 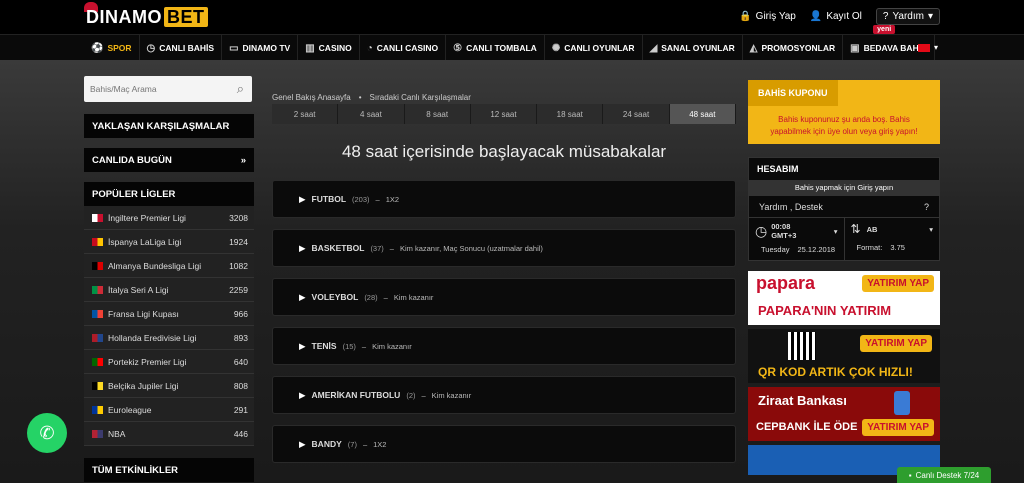 I want to click on nav-item-4: ◔ CANLI CASINO, so click(x=403, y=48).